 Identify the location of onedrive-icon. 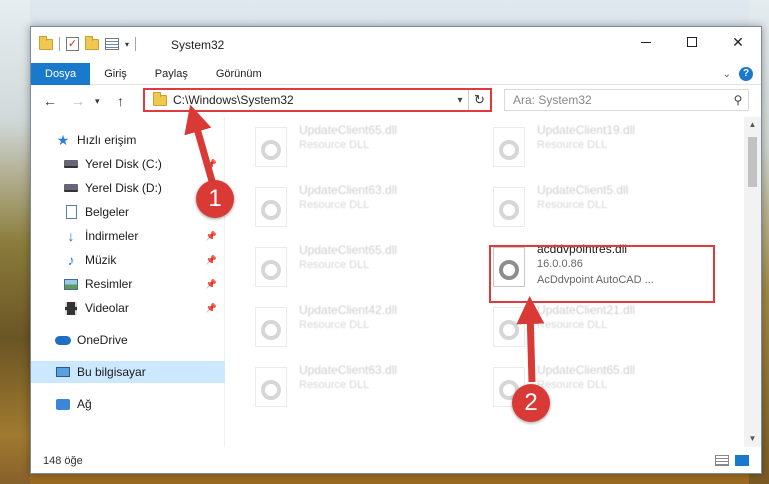
(63, 340).